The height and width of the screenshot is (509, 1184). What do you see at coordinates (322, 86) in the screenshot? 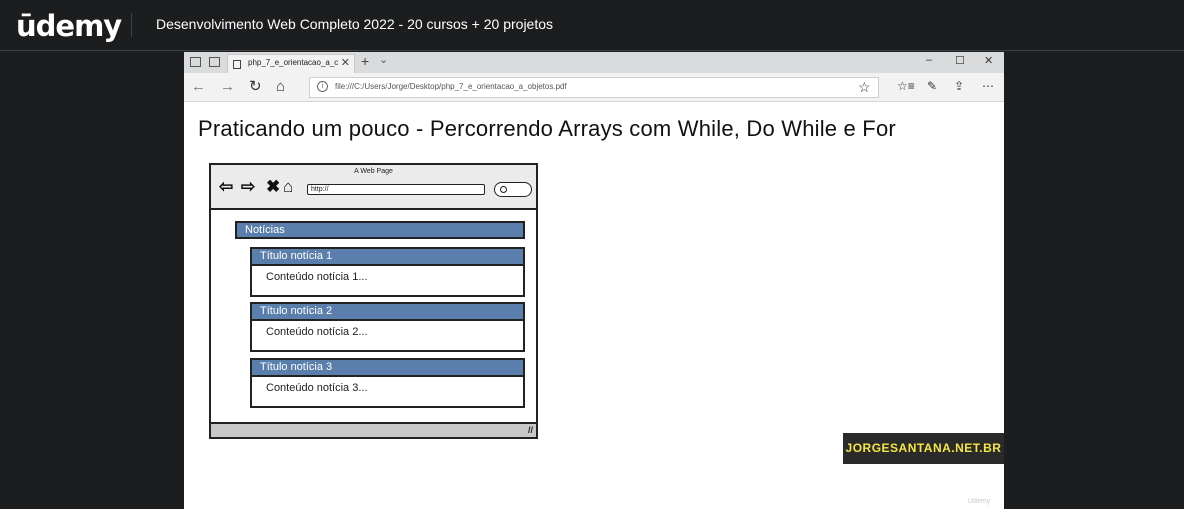
I see `info-icon: i` at bounding box center [322, 86].